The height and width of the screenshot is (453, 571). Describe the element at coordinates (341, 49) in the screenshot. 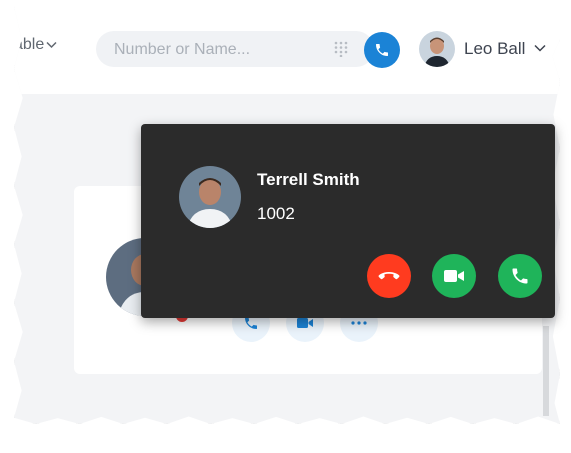

I see `dialpad-icon` at that location.